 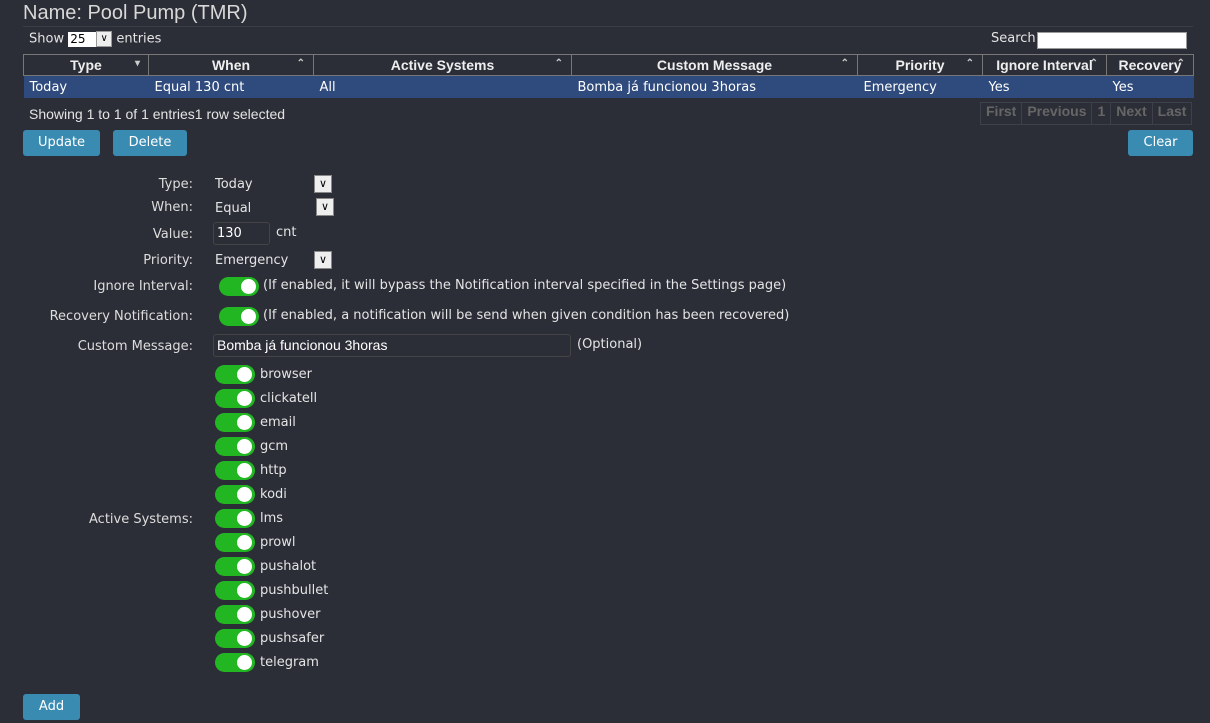 What do you see at coordinates (172, 207) in the screenshot?
I see `when-label: When:` at bounding box center [172, 207].